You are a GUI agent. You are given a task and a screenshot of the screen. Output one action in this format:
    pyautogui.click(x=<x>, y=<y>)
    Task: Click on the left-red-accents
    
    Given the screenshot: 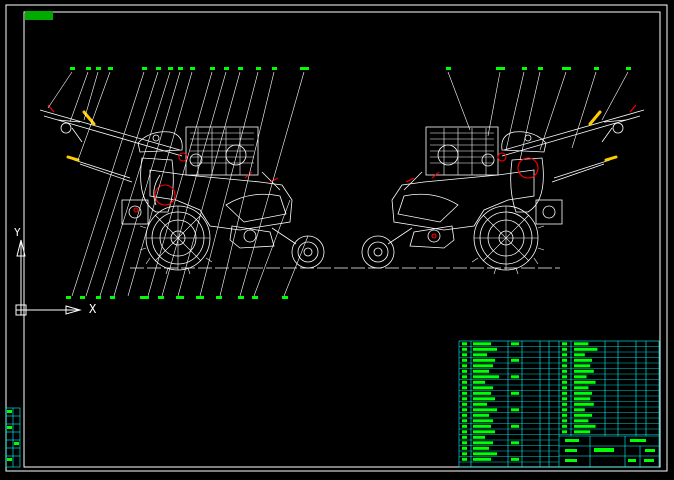 What is the action you would take?
    pyautogui.click(x=163, y=158)
    